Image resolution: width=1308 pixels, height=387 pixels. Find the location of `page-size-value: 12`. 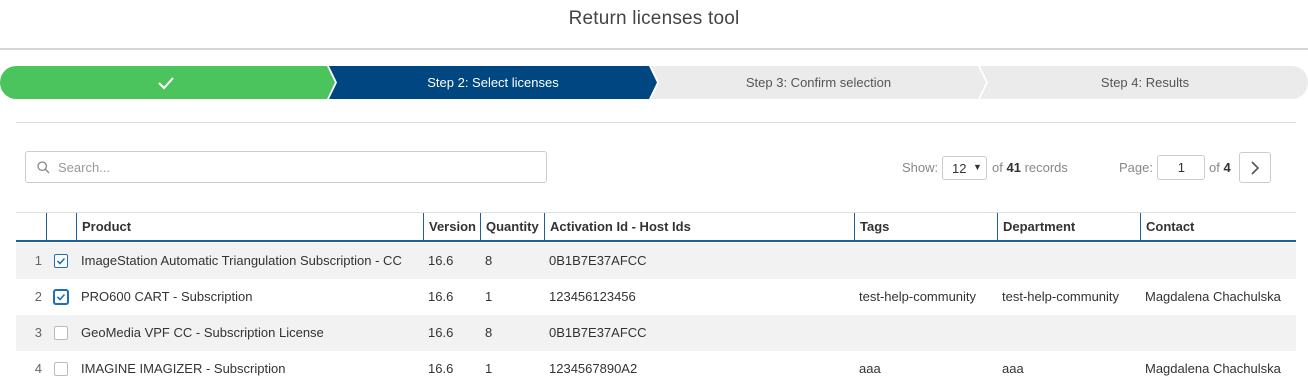

page-size-value: 12 is located at coordinates (959, 168).